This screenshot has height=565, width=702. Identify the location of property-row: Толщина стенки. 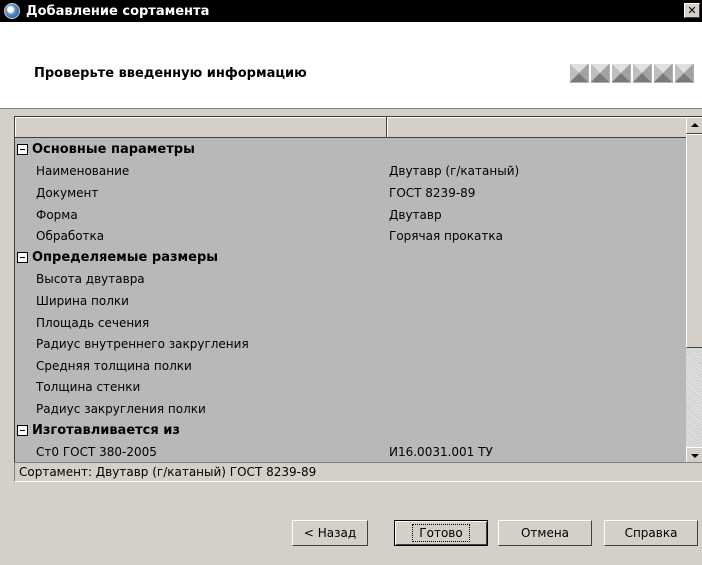
(351, 388).